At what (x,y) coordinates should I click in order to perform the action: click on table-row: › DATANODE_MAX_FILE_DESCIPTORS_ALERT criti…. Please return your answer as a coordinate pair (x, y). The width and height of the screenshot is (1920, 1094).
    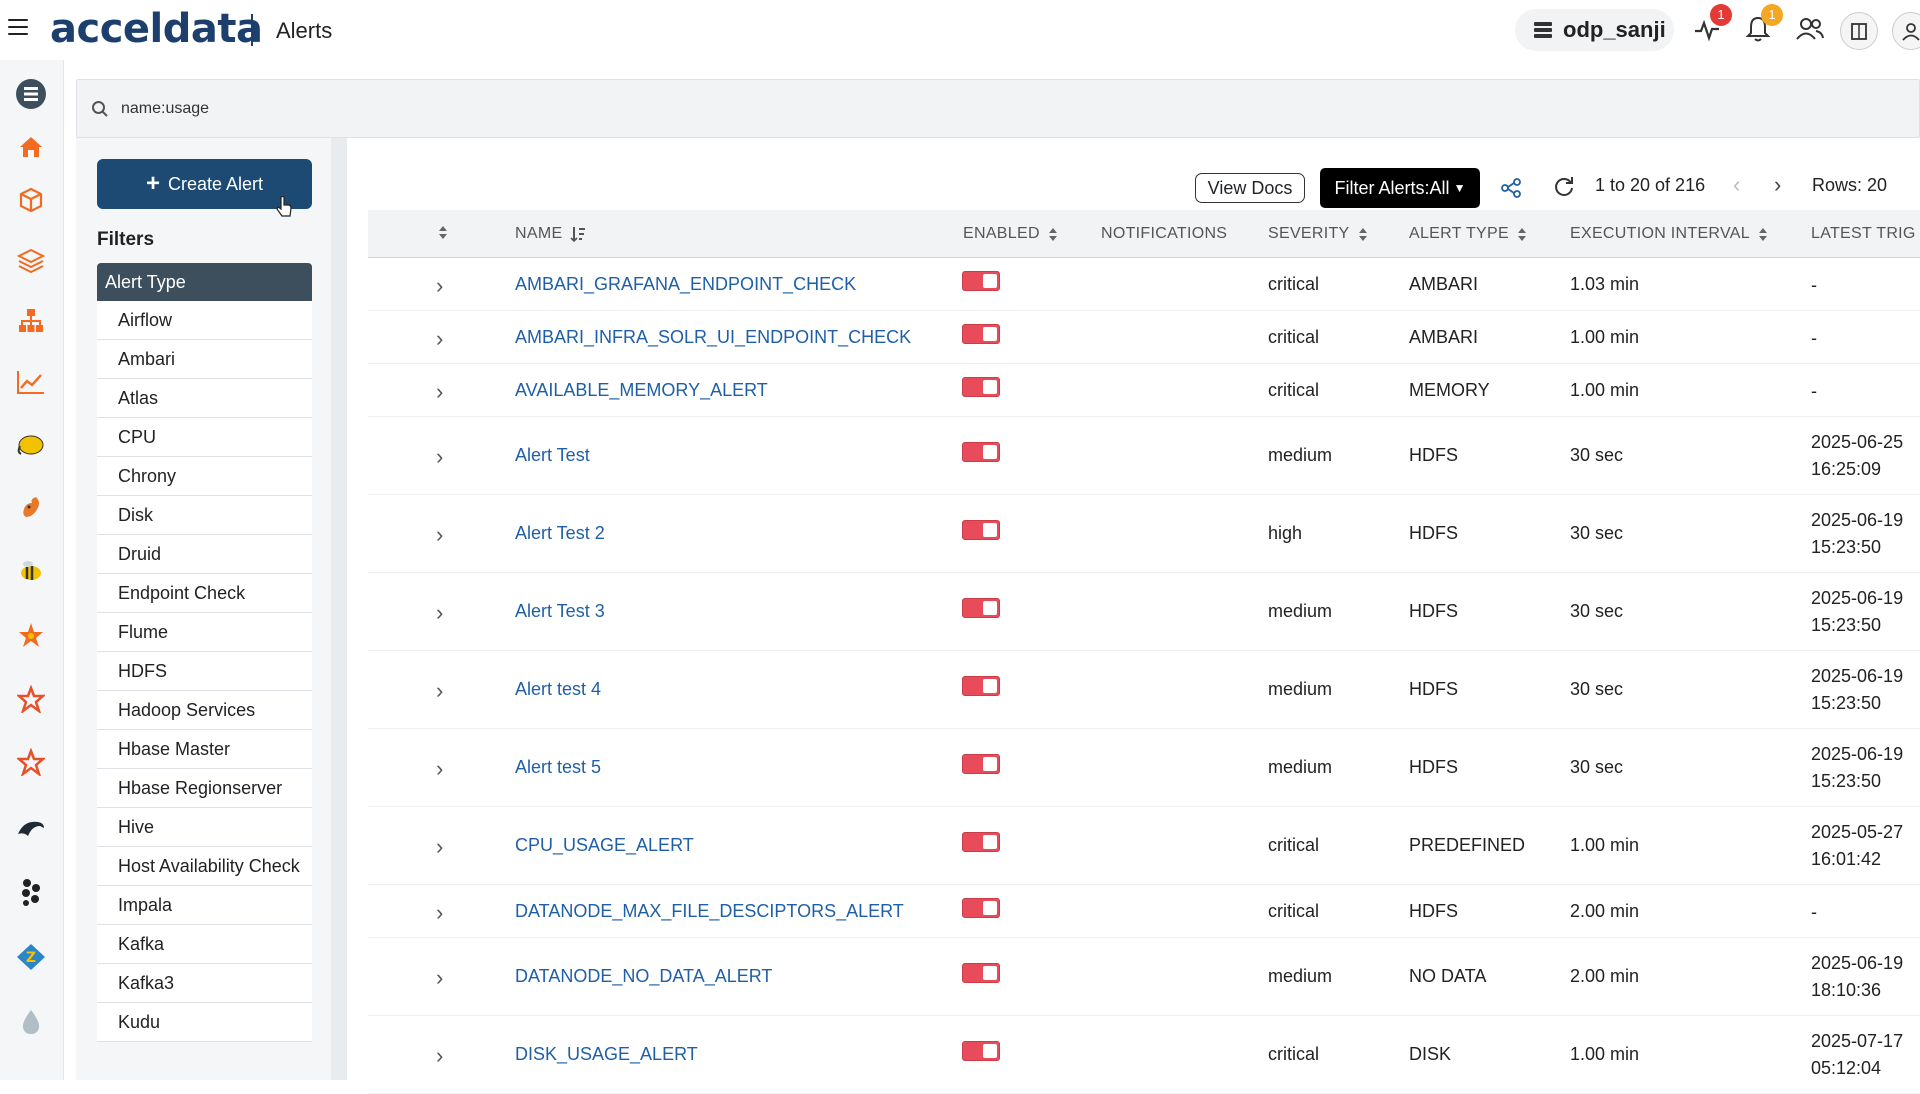
    Looking at the image, I should click on (1144, 911).